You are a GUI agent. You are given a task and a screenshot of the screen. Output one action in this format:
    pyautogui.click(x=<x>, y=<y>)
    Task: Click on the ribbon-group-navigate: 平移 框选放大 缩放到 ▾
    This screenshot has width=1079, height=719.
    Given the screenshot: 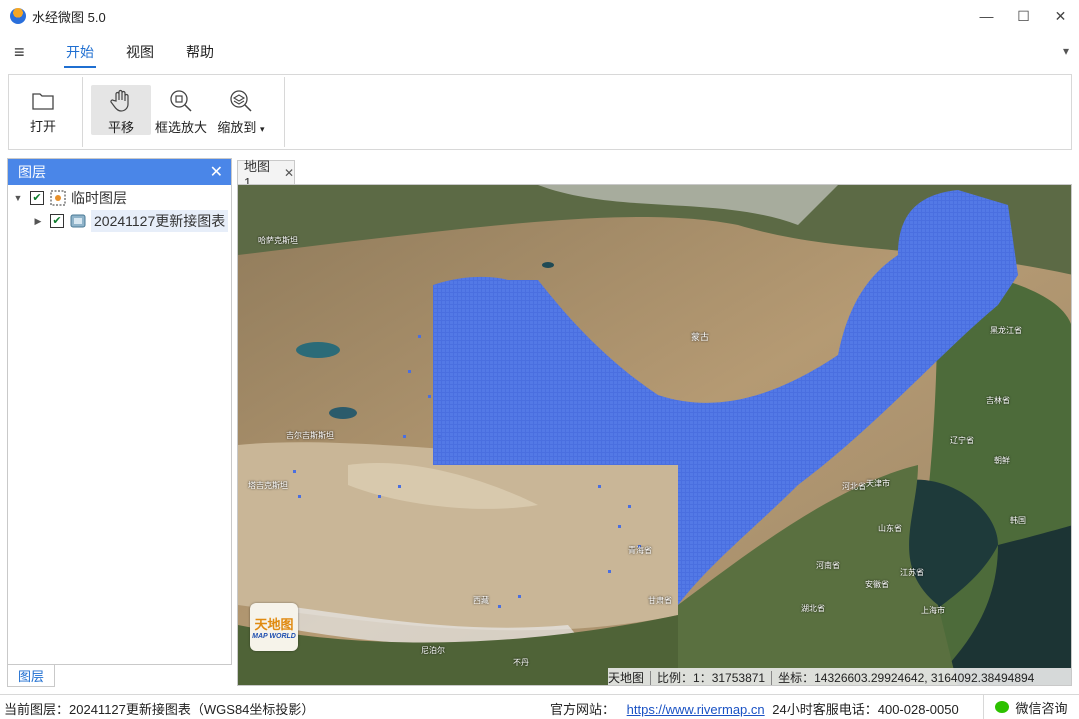 What is the action you would take?
    pyautogui.click(x=181, y=112)
    